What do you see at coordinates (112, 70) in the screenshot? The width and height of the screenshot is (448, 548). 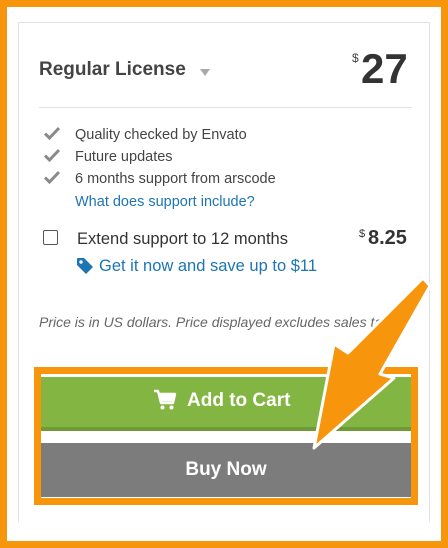 I see `license-type-dropdown: Regular License` at bounding box center [112, 70].